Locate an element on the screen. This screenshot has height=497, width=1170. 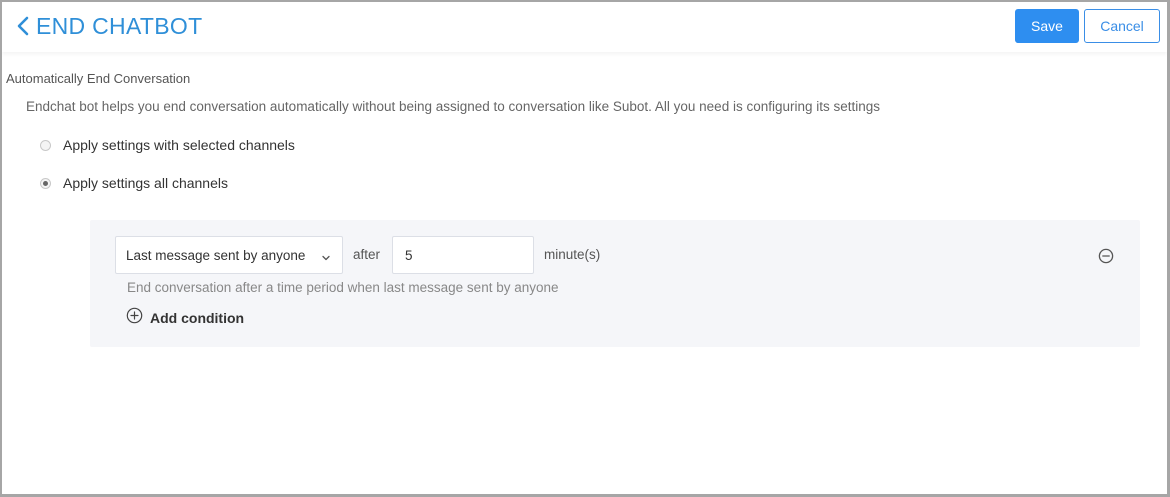
radio-button-all-channels is located at coordinates (45, 183).